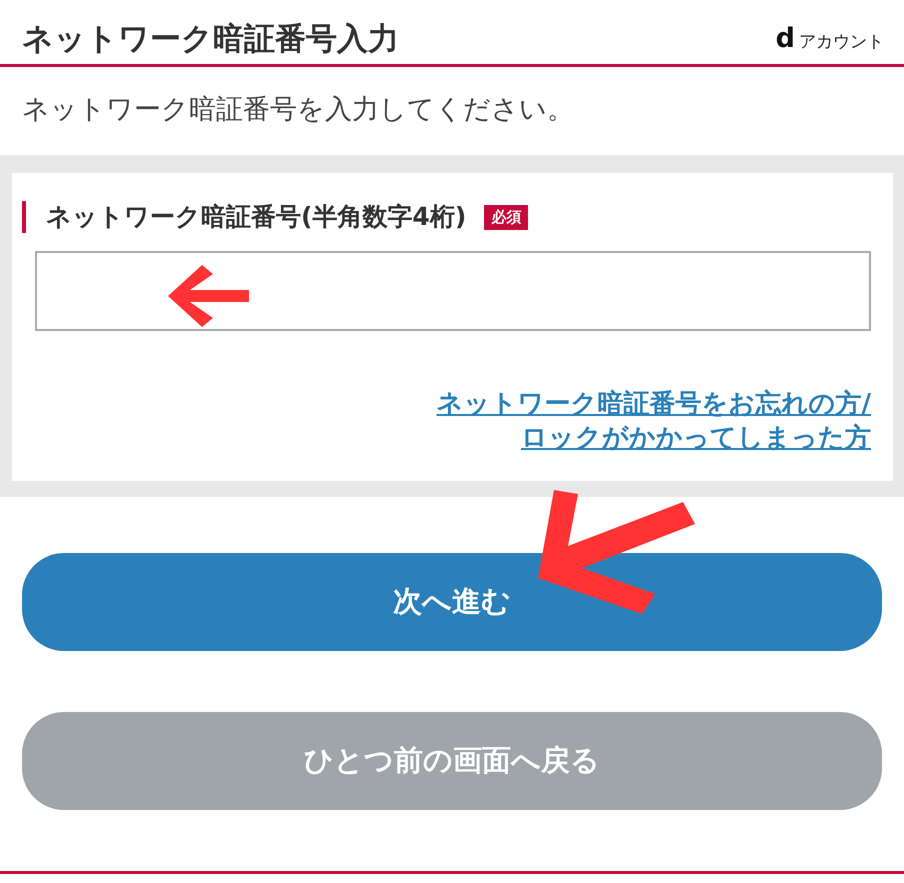 This screenshot has height=883, width=904. What do you see at coordinates (696, 438) in the screenshot?
I see `forgot-pin-link: ロックがかかってしまった方` at bounding box center [696, 438].